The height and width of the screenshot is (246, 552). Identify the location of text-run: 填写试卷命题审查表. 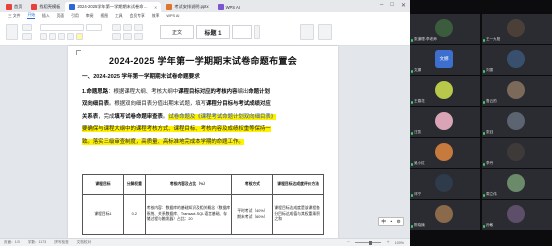
(138, 116).